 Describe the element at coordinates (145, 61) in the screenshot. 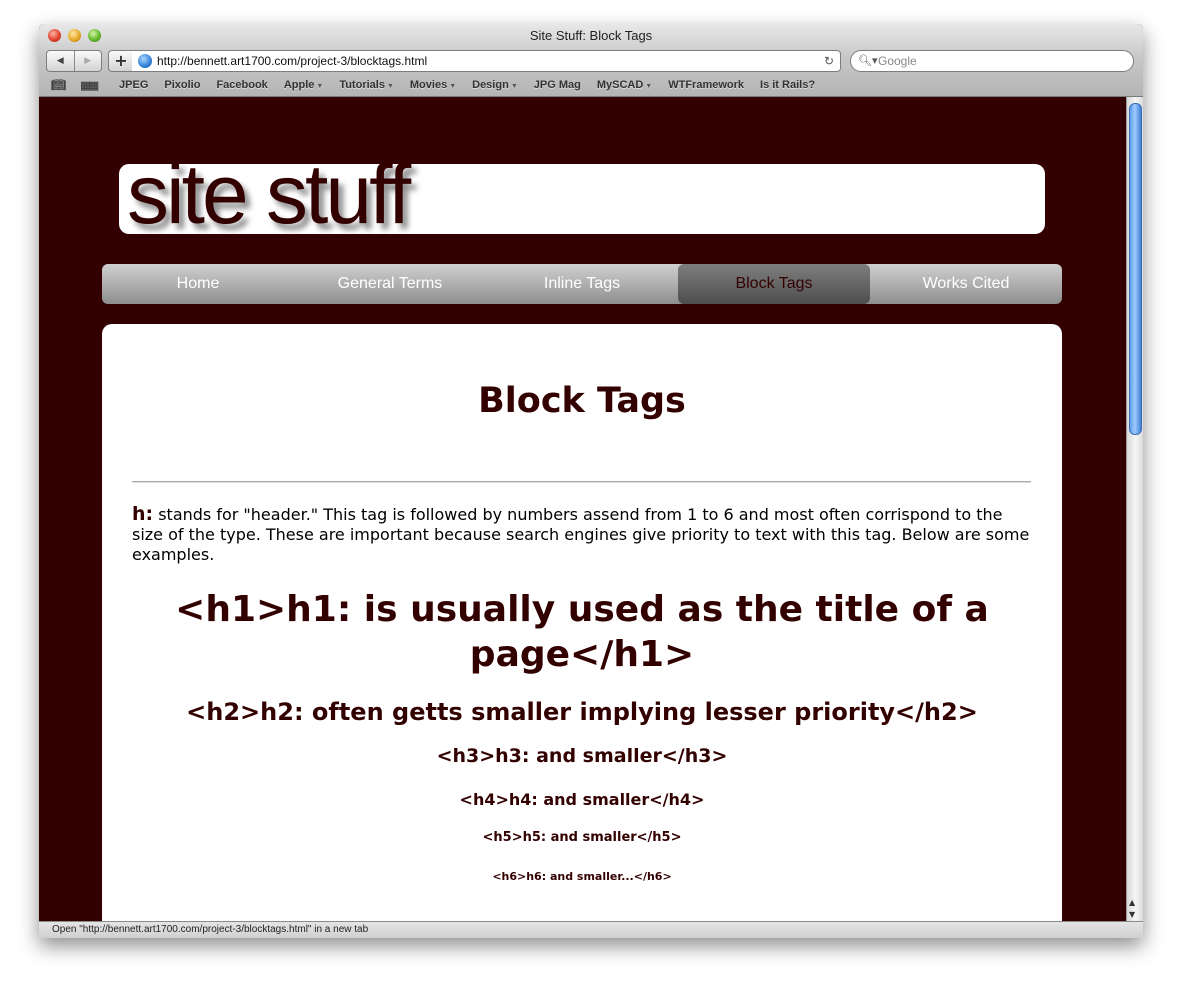

I see `site-favicon-icon` at that location.